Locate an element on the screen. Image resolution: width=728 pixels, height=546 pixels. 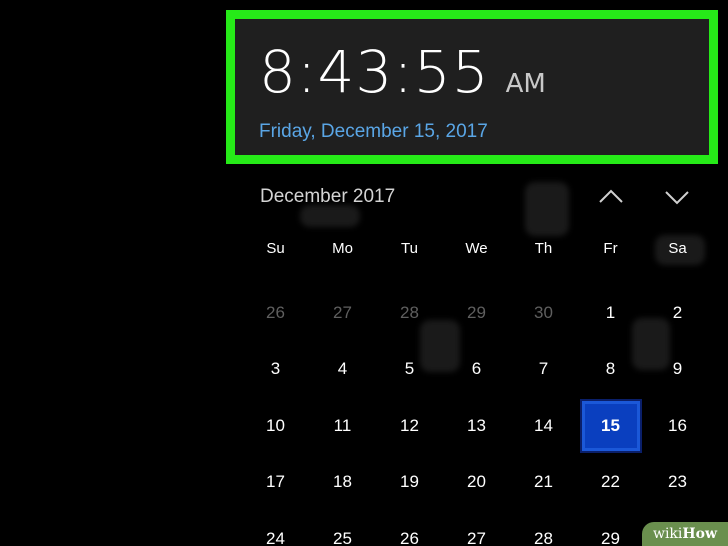
weekday-header: Mo is located at coordinates (342, 248).